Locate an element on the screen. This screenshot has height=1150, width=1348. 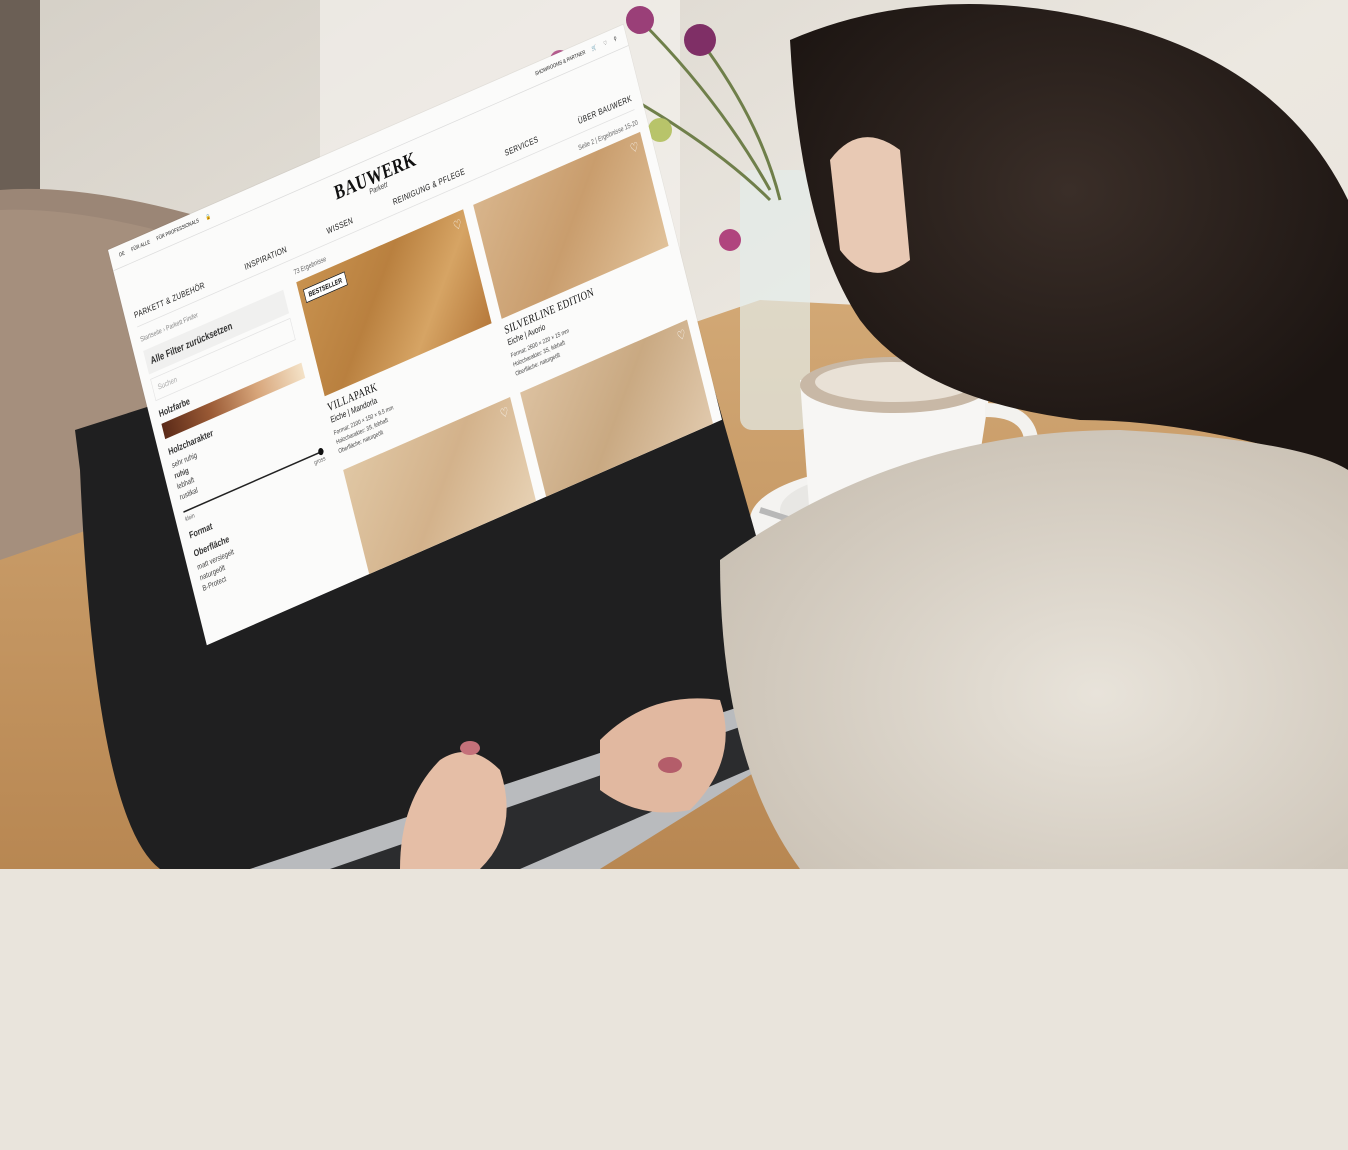
bestseller-badge: BESTSELLER is located at coordinates (325, 287).